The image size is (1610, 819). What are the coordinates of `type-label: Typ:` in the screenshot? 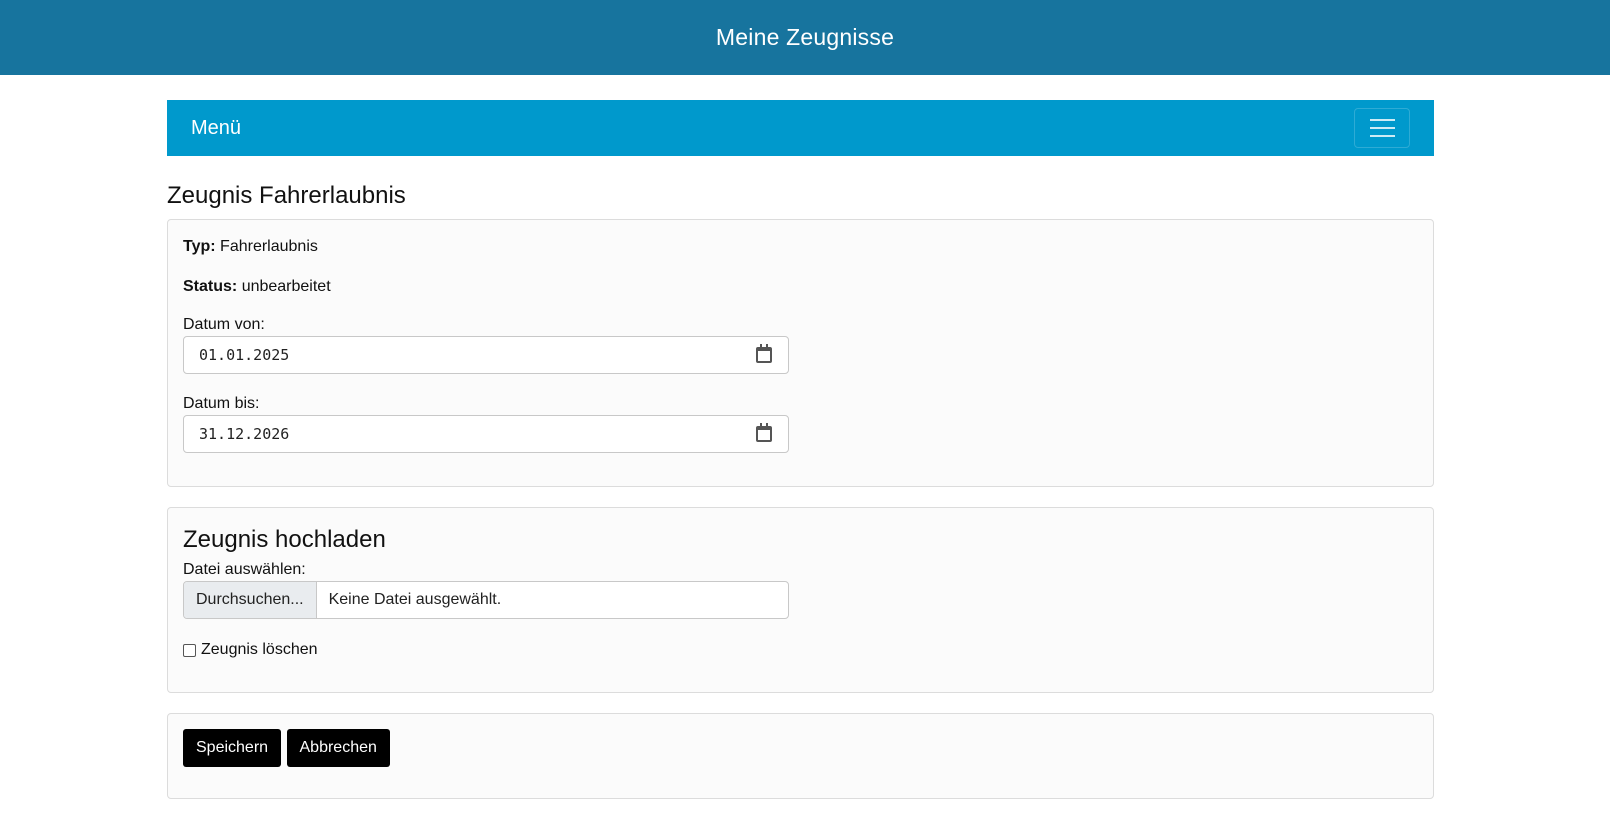 It's located at (199, 246).